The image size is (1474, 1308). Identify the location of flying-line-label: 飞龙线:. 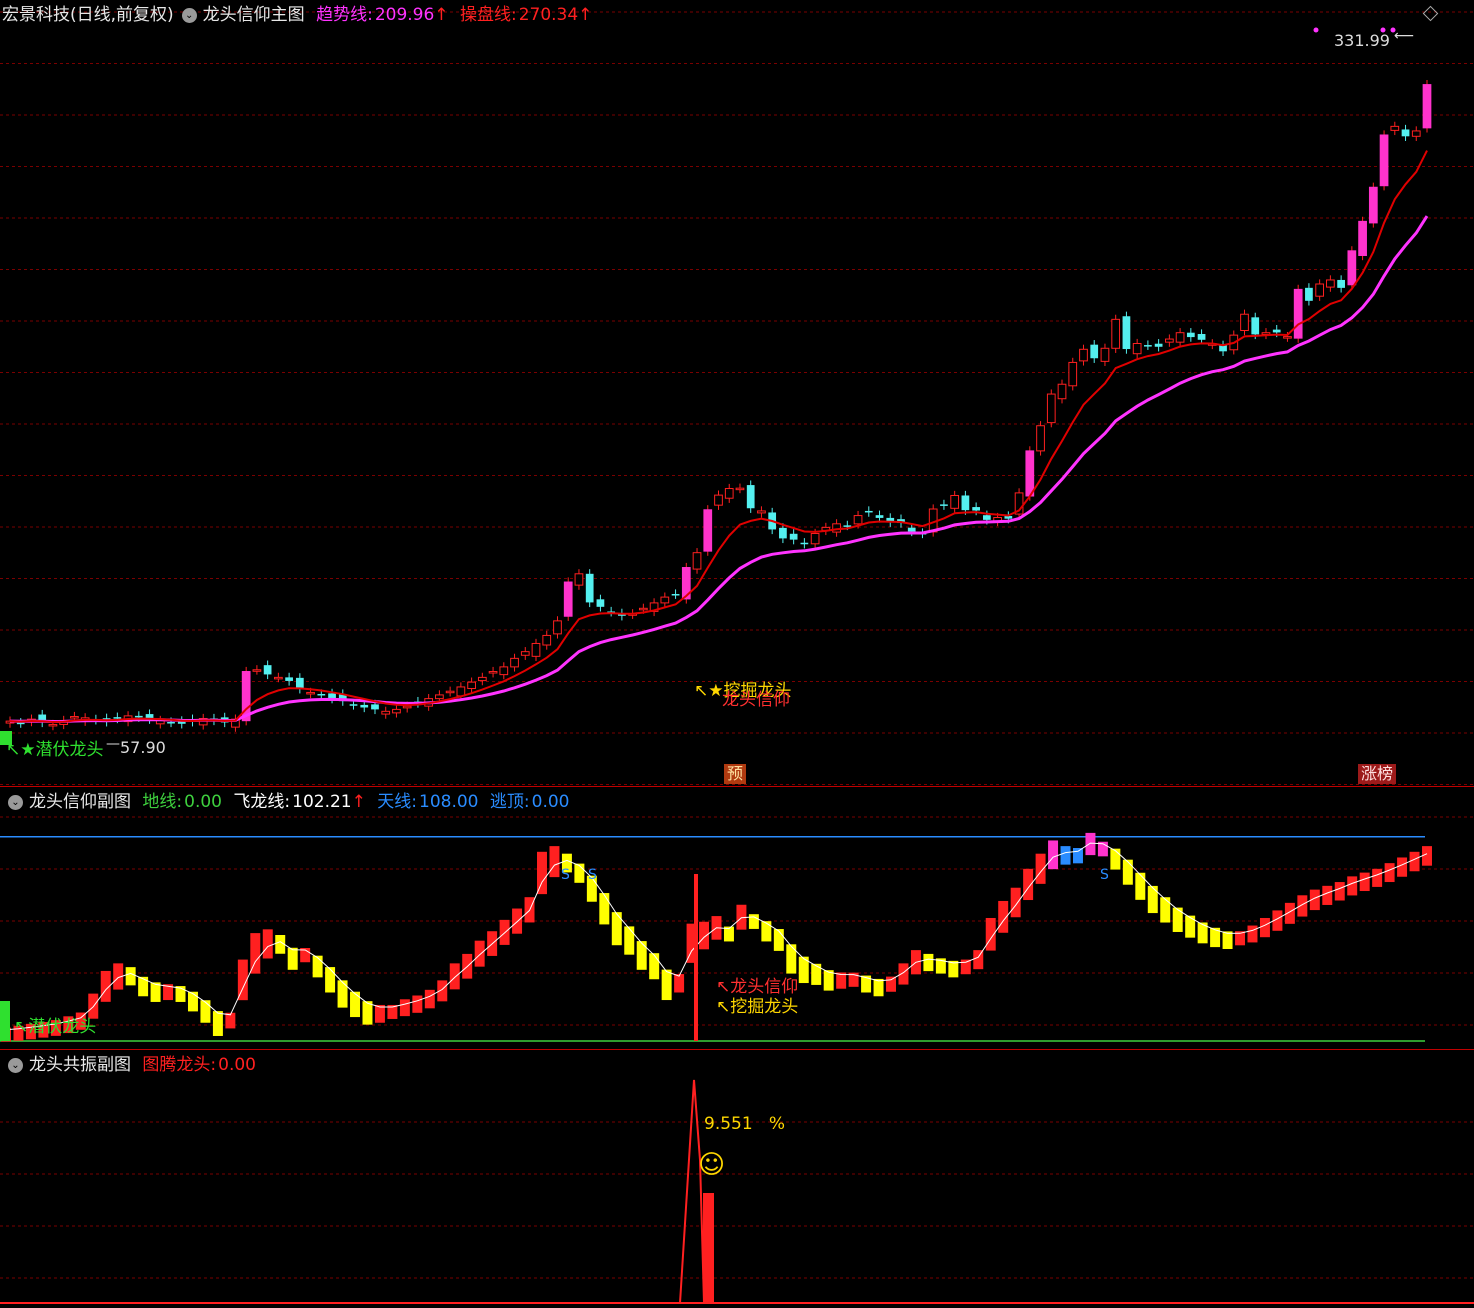
(262, 802).